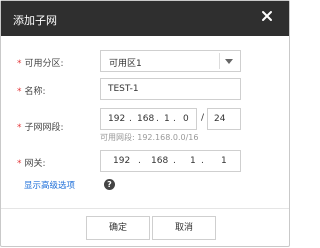 The image size is (320, 248). What do you see at coordinates (149, 137) in the screenshot?
I see `segment-hint: 可用网段: 192.168.0.0/16` at bounding box center [149, 137].